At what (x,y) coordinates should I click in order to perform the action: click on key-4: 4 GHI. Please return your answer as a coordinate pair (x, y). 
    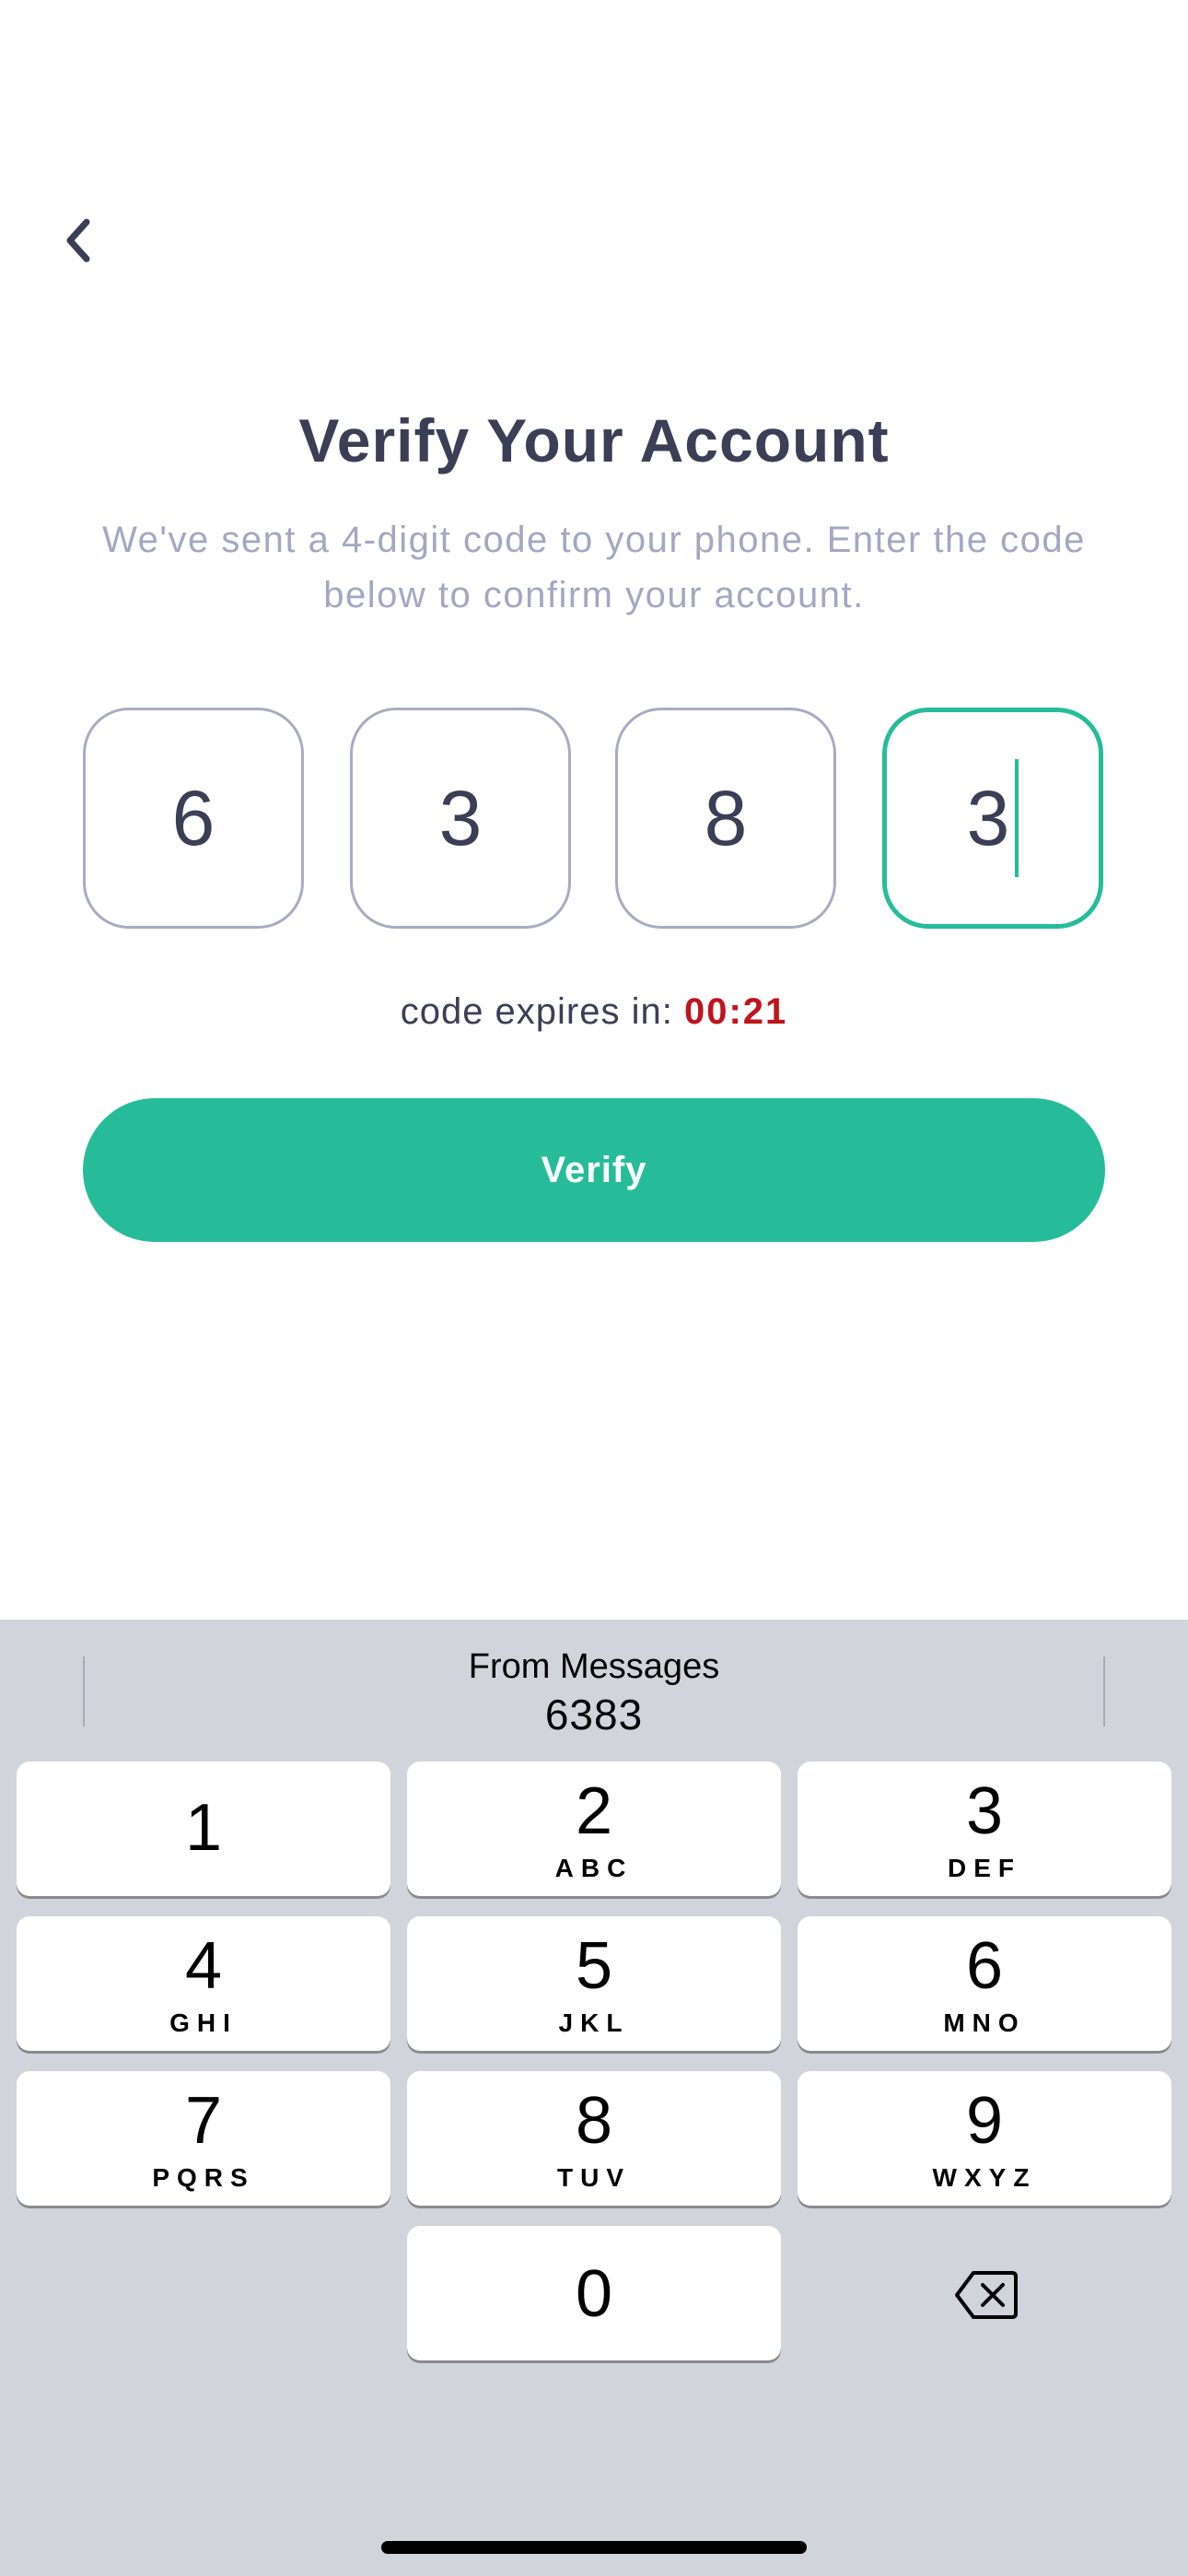
    Looking at the image, I should click on (203, 1983).